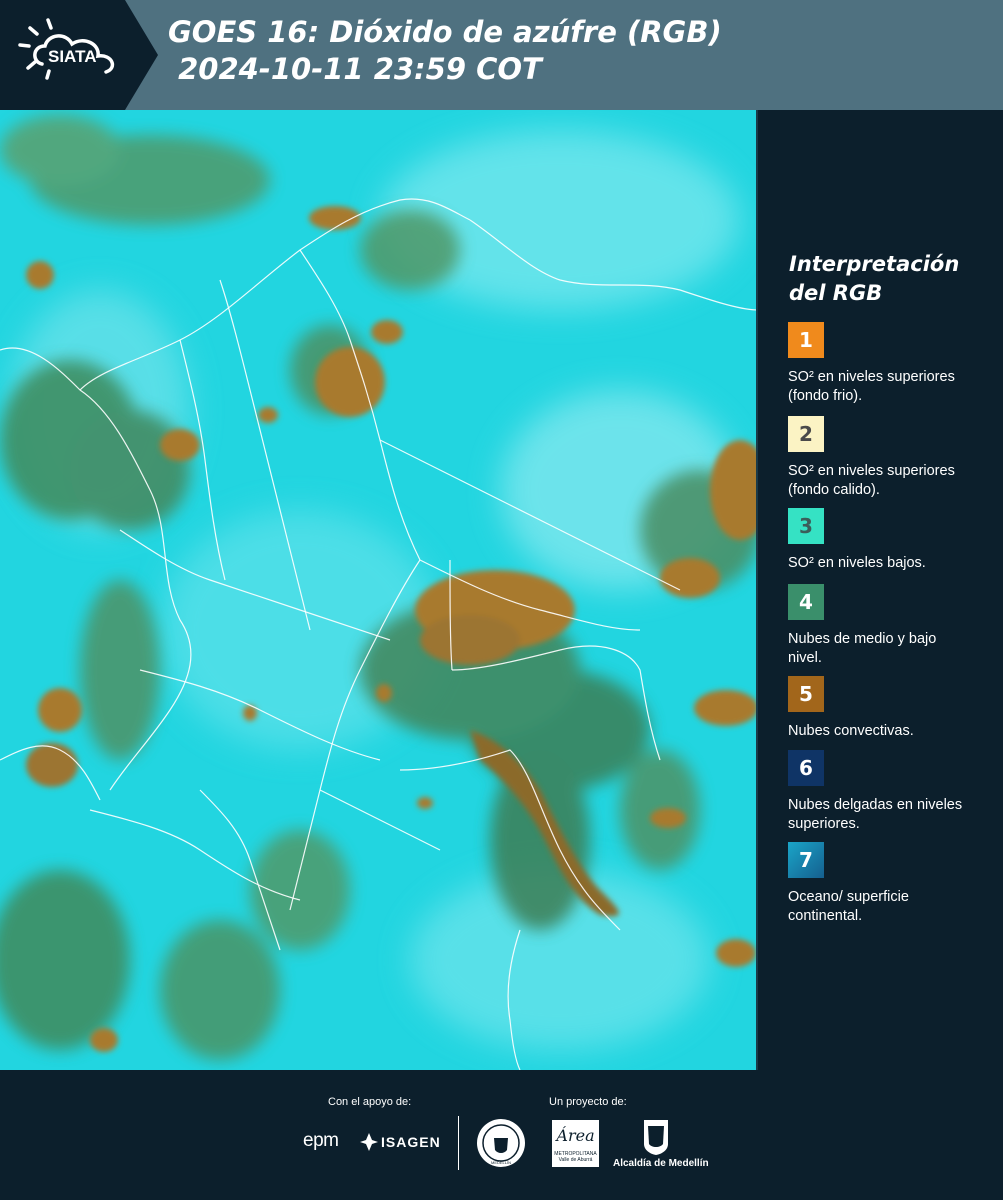 Image resolution: width=1003 pixels, height=1200 pixels. What do you see at coordinates (888, 540) in the screenshot?
I see `legend-item-3: 3 SO² en niveles bajos.` at bounding box center [888, 540].